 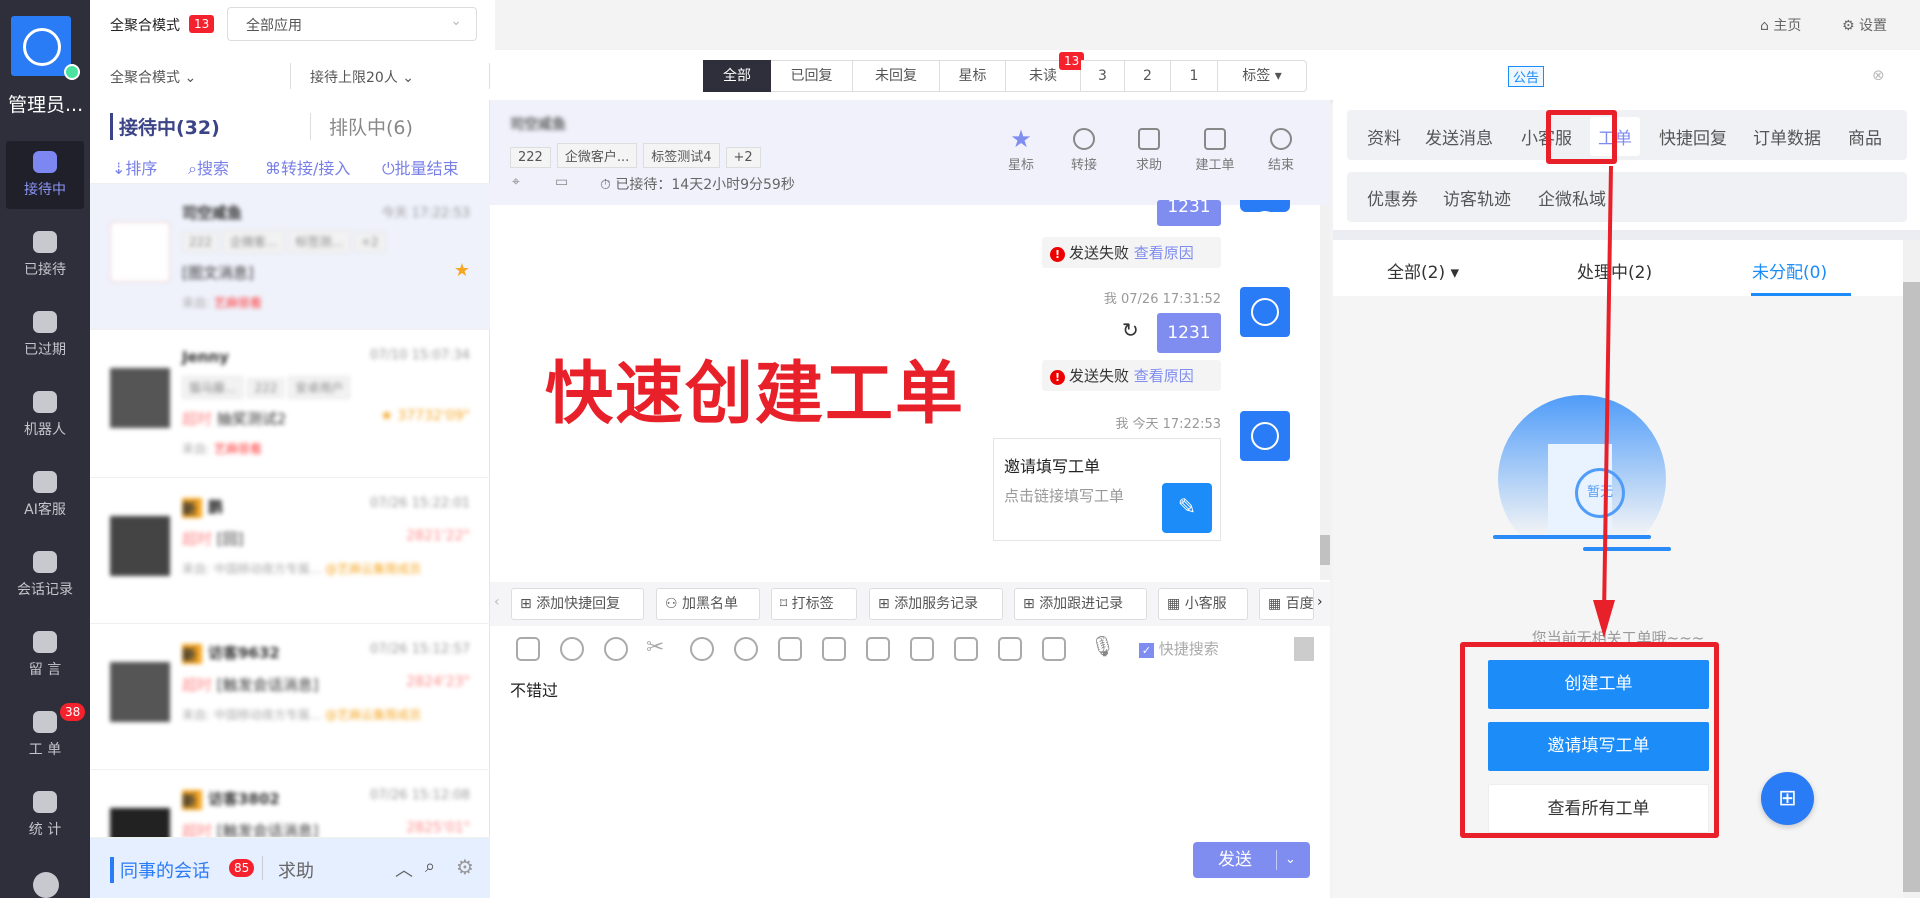 I want to click on tab-coupons: 优惠券, so click(x=1392, y=197).